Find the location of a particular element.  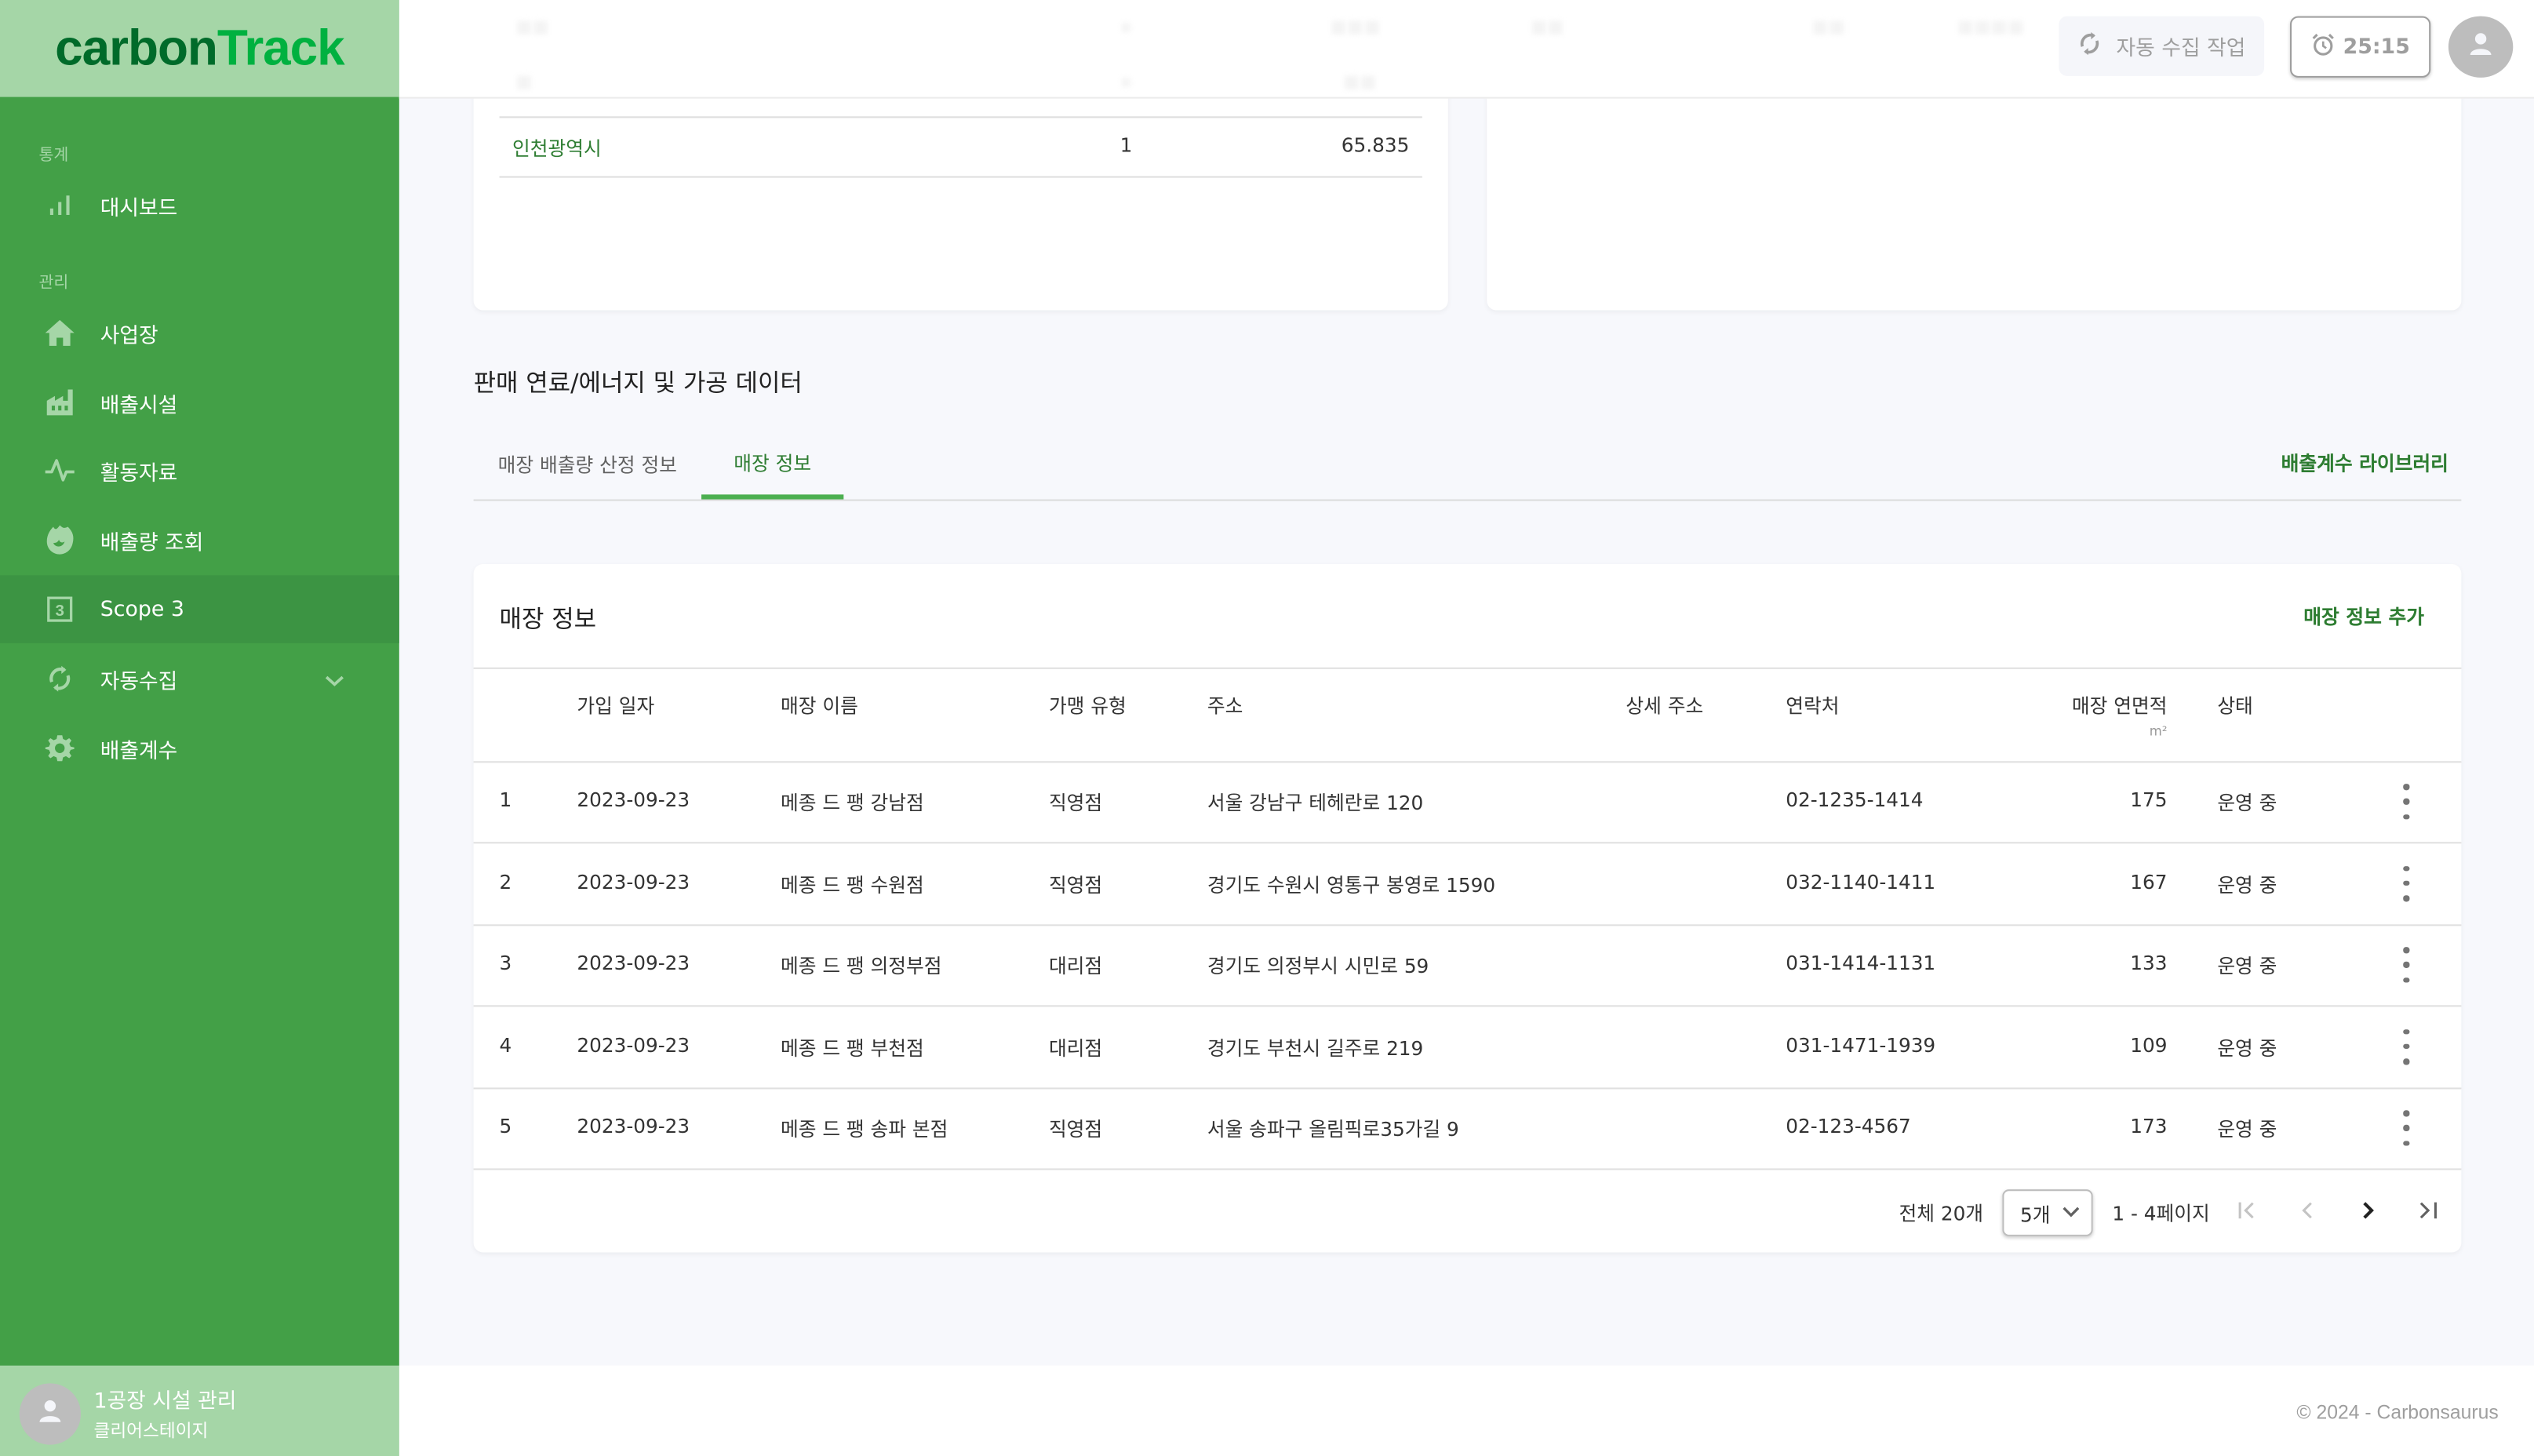

region-value: 65.835 is located at coordinates (1375, 145).